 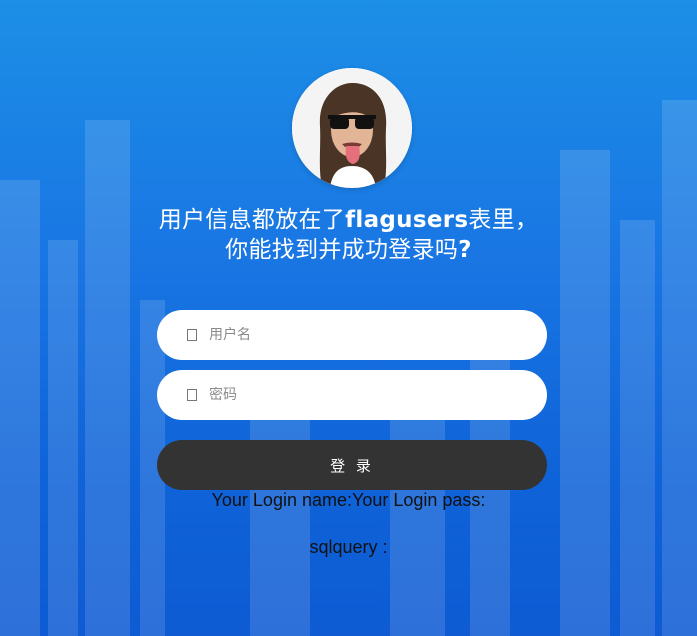 I want to click on headline-line-1: 用户信息都放在了flagusers表里，, so click(x=348, y=220).